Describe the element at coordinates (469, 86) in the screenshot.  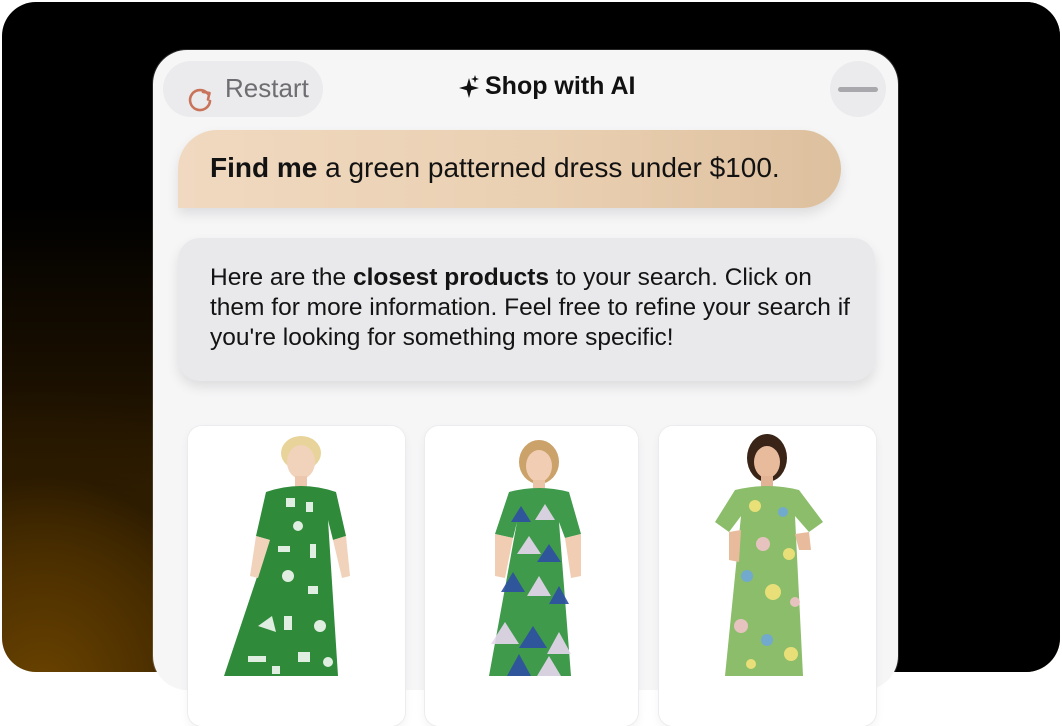
I see `sparkle-icon` at that location.